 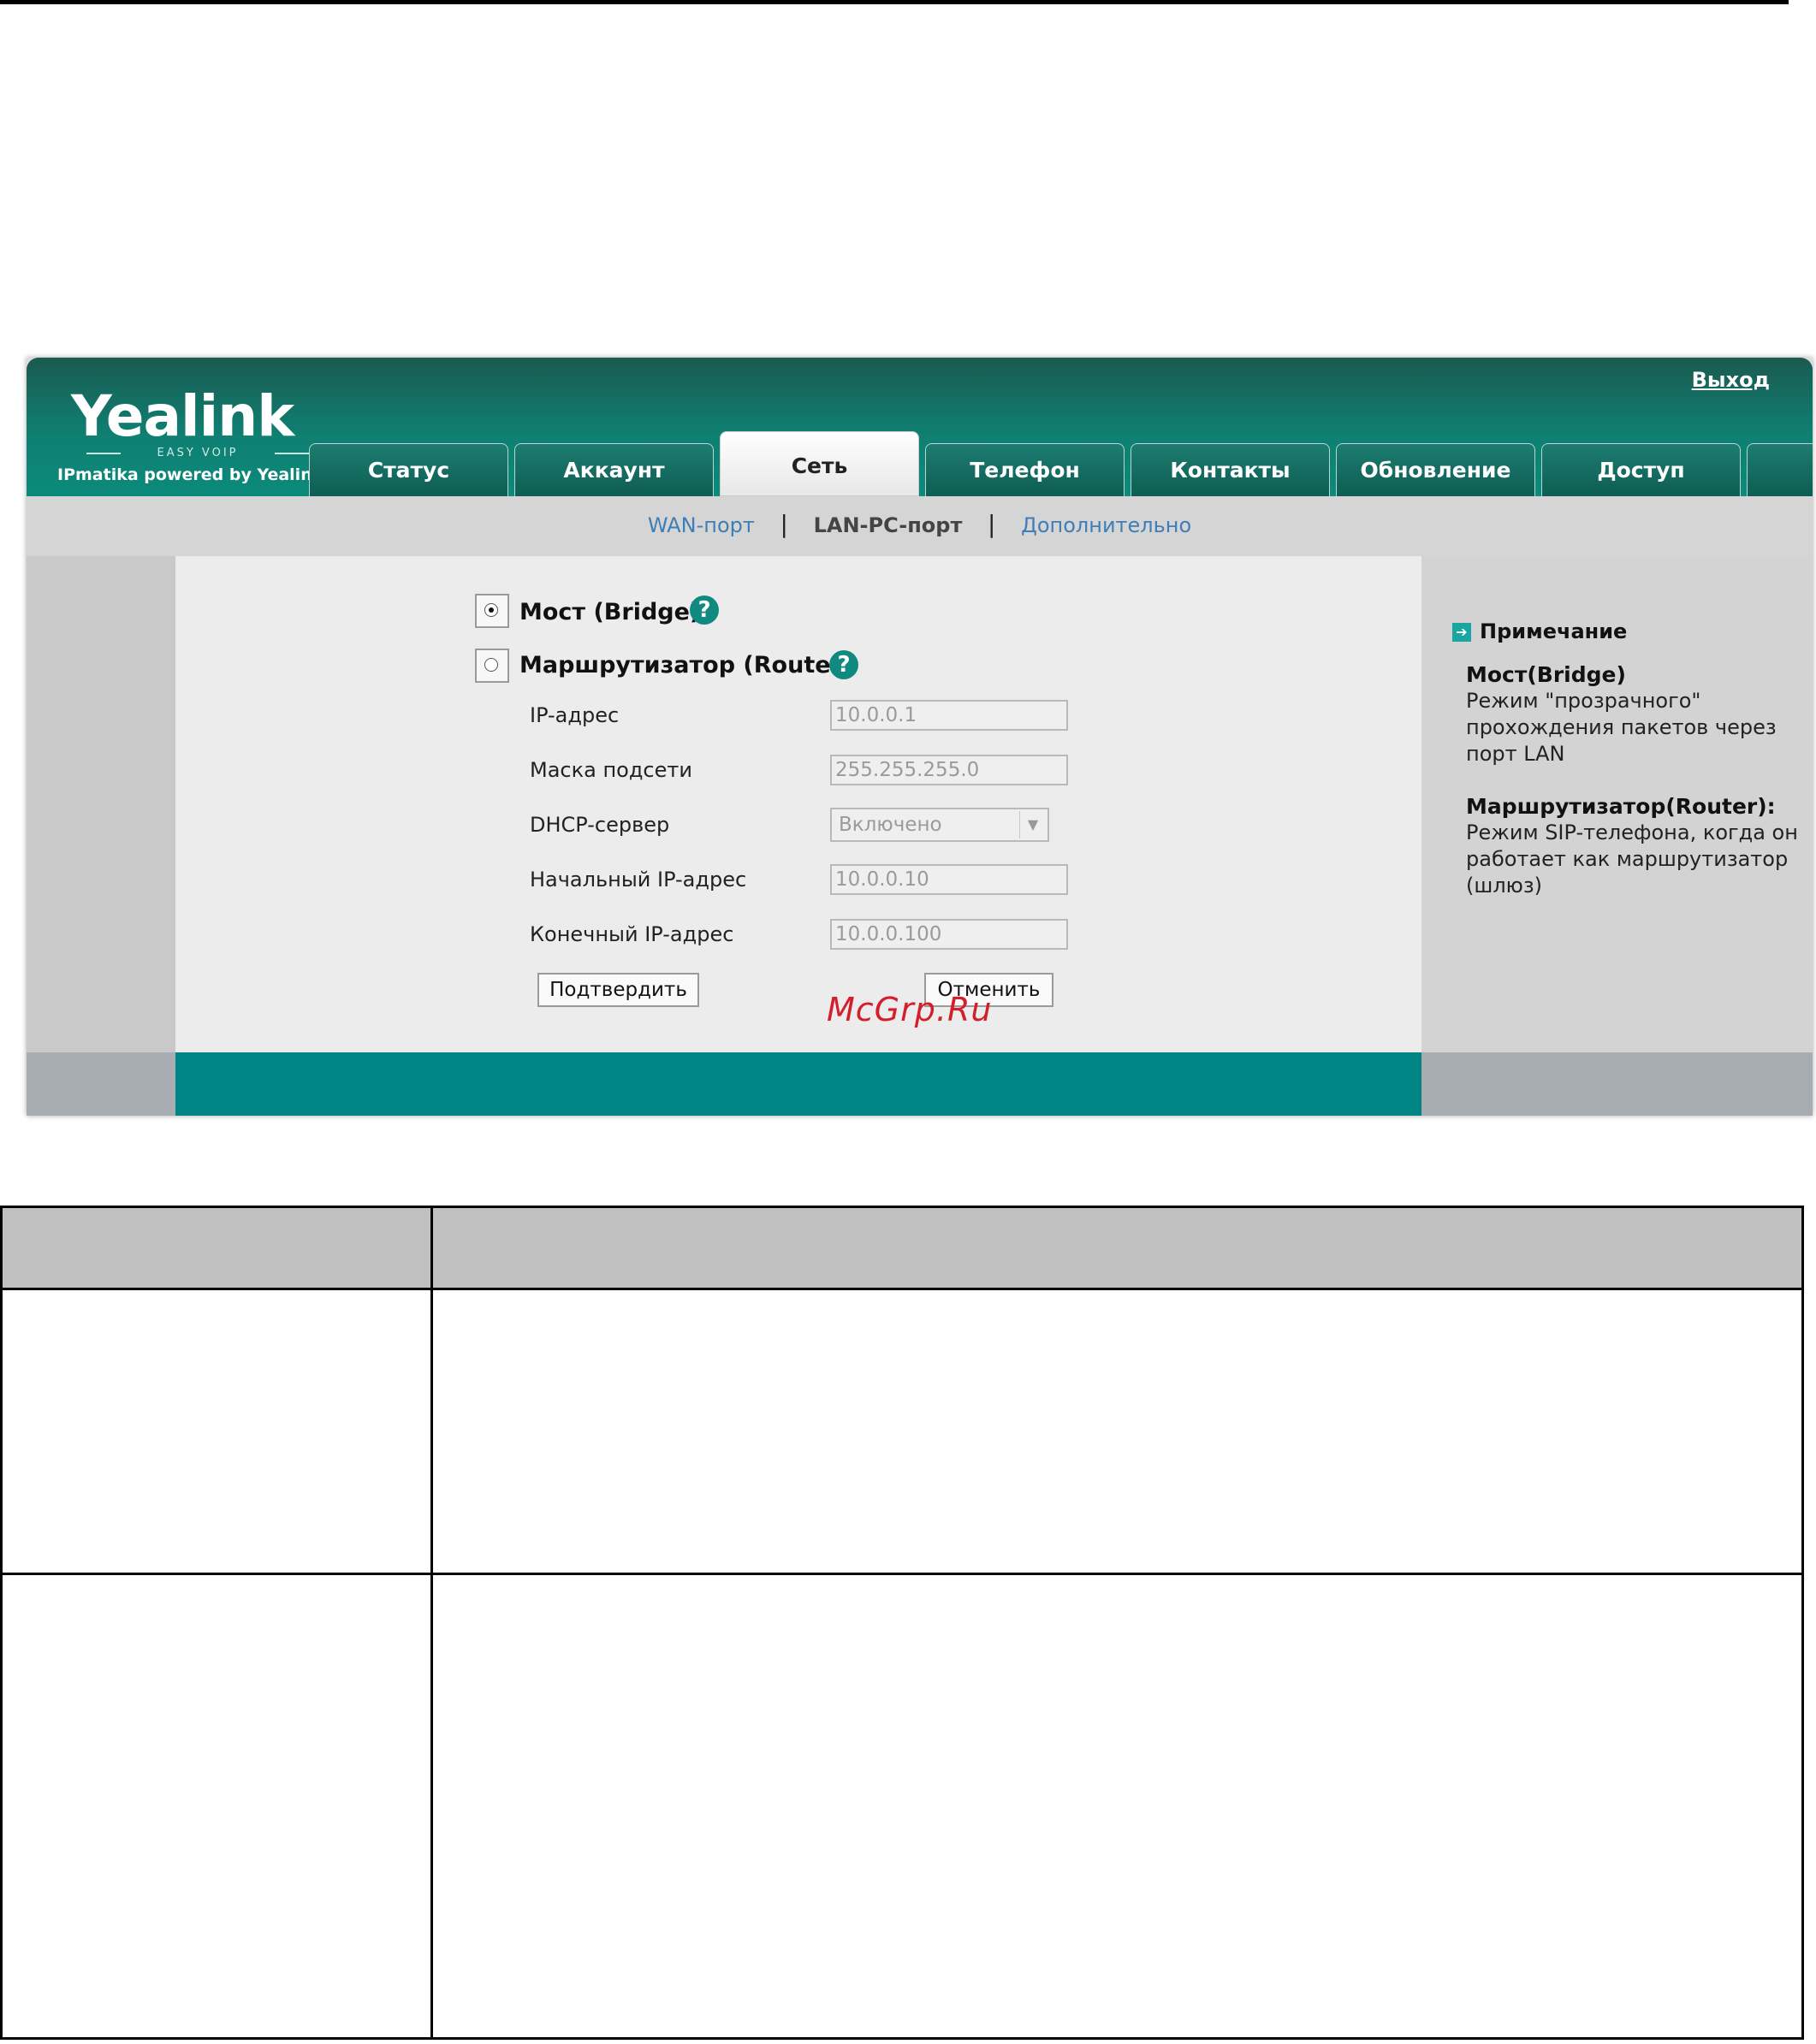 What do you see at coordinates (704, 610) in the screenshot?
I see `bridge-help-icon: ?` at bounding box center [704, 610].